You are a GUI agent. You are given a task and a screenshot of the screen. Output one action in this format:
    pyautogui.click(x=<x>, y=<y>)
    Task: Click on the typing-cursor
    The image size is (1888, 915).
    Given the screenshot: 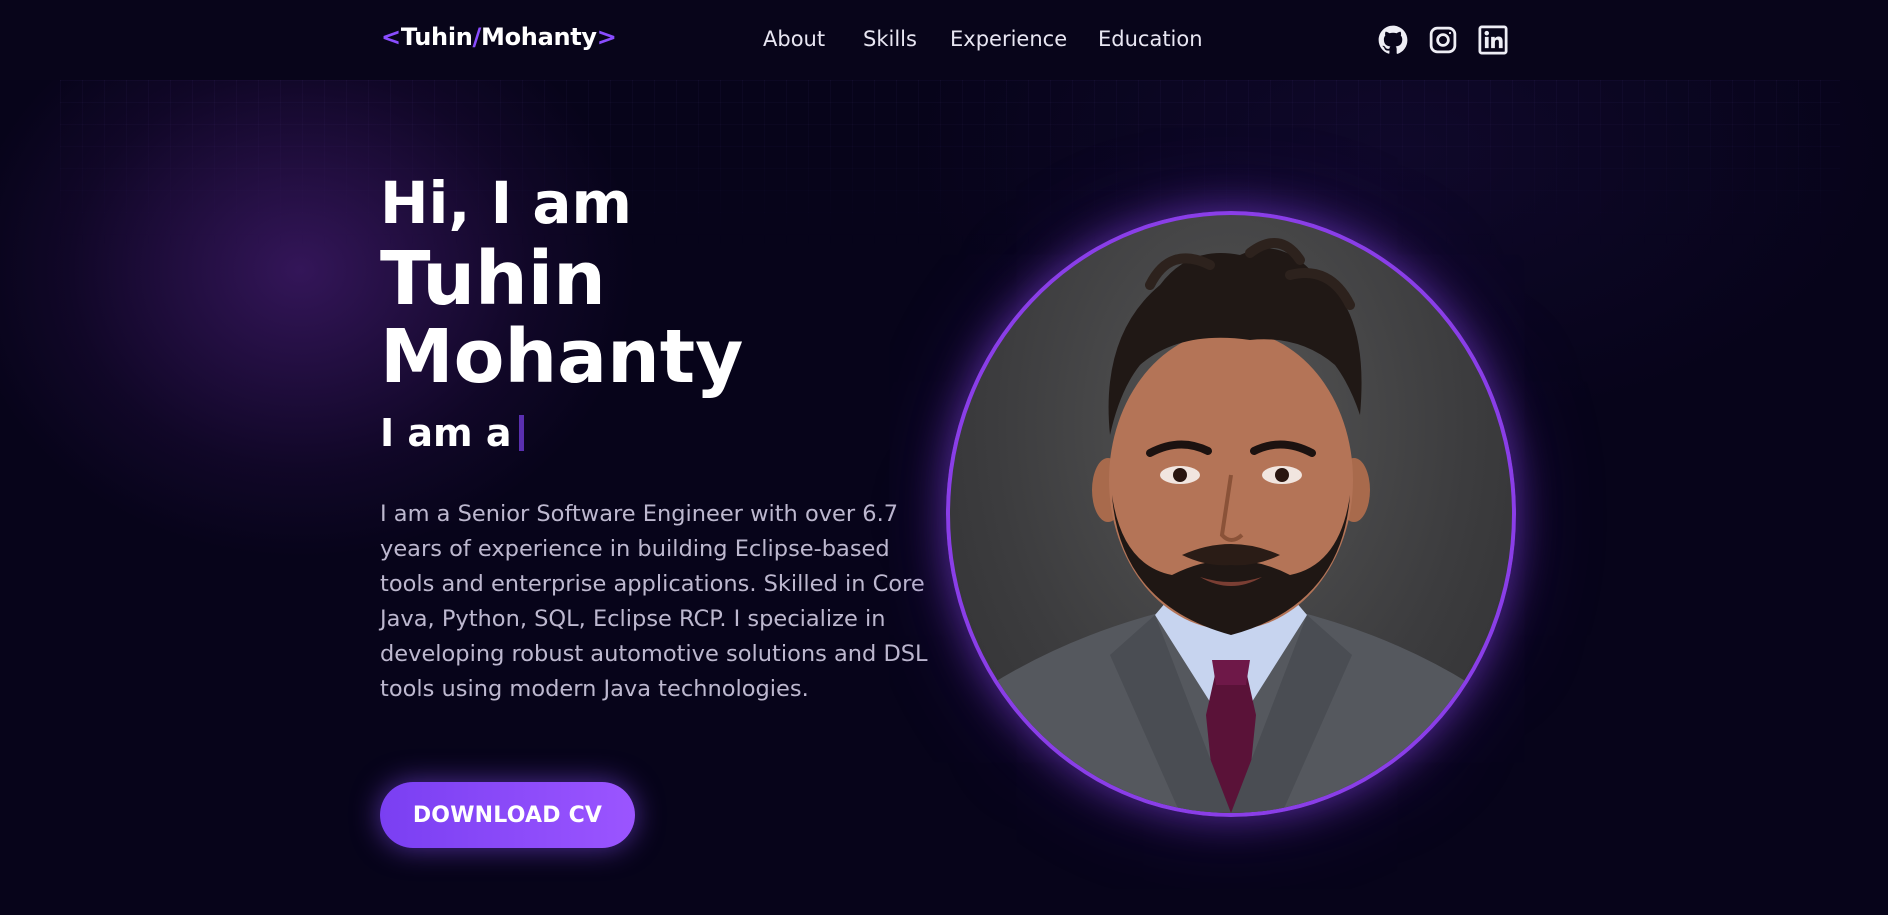 What is the action you would take?
    pyautogui.click(x=522, y=433)
    